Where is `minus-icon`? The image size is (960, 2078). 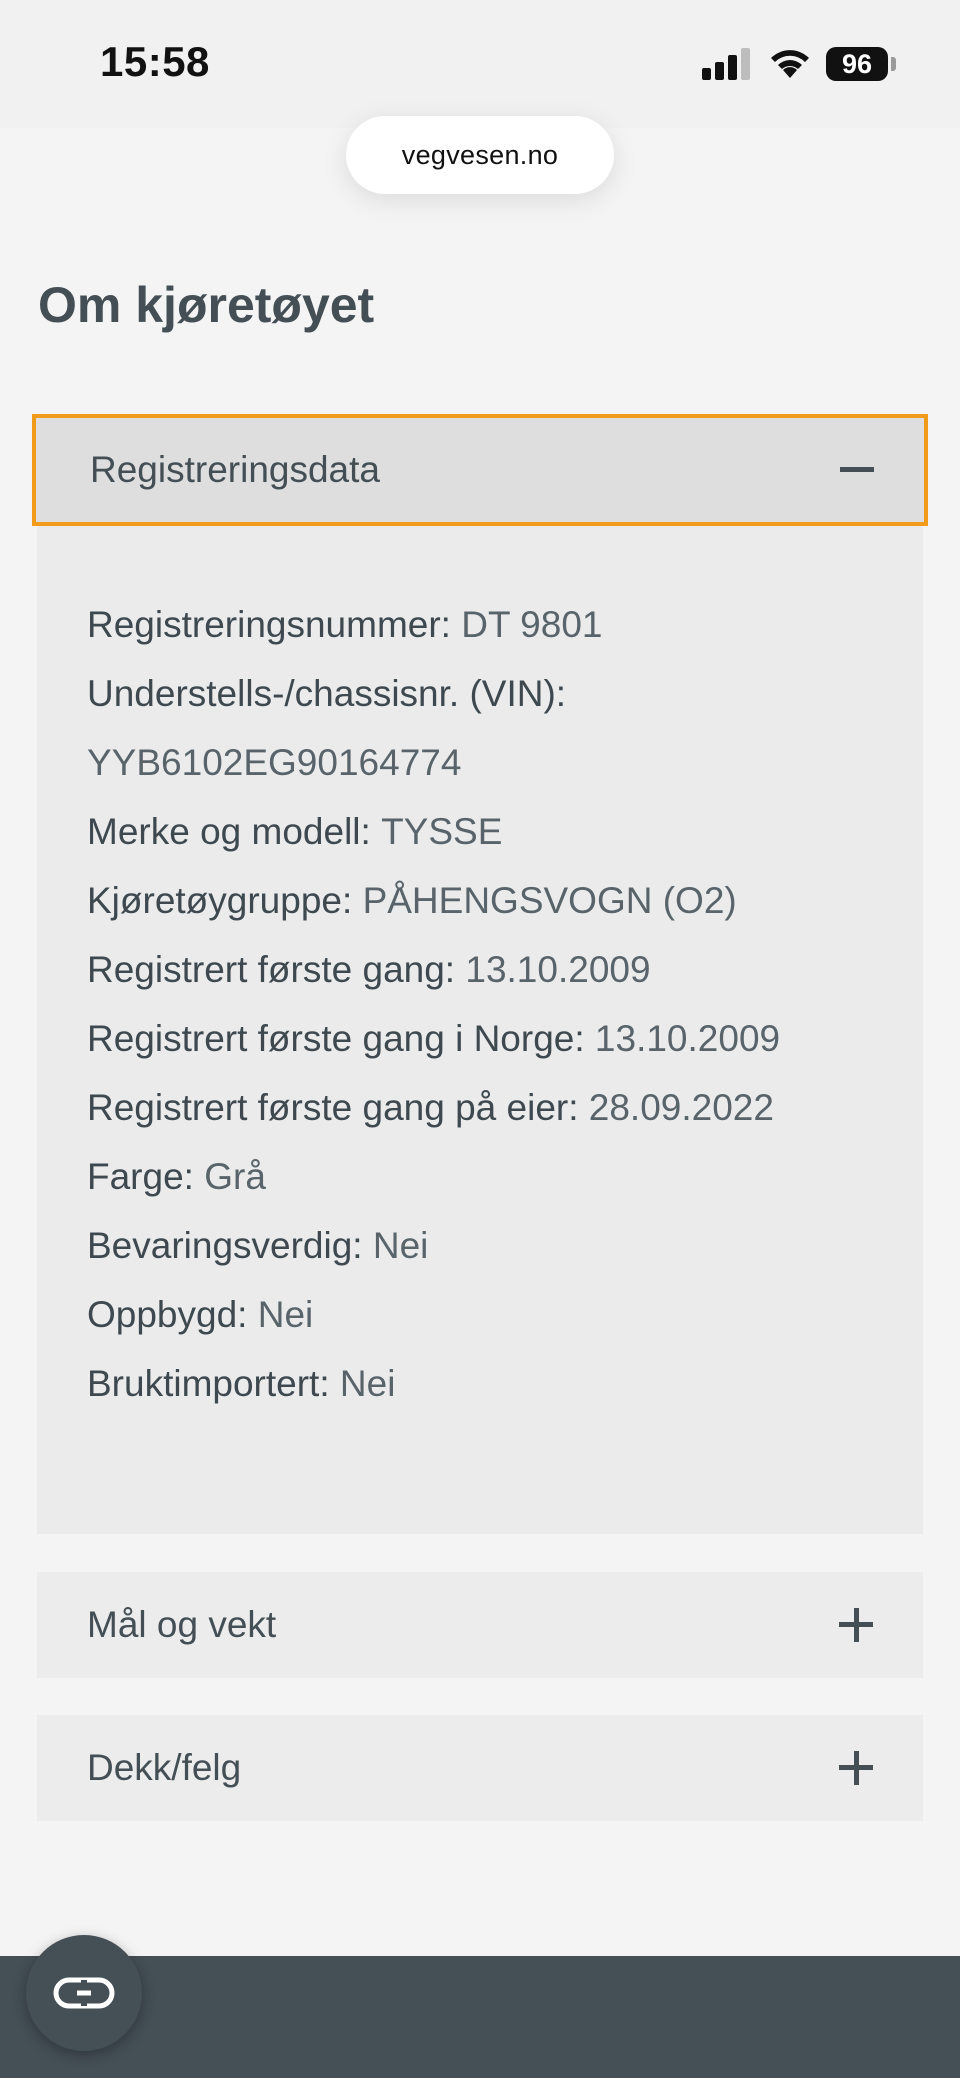 minus-icon is located at coordinates (857, 470).